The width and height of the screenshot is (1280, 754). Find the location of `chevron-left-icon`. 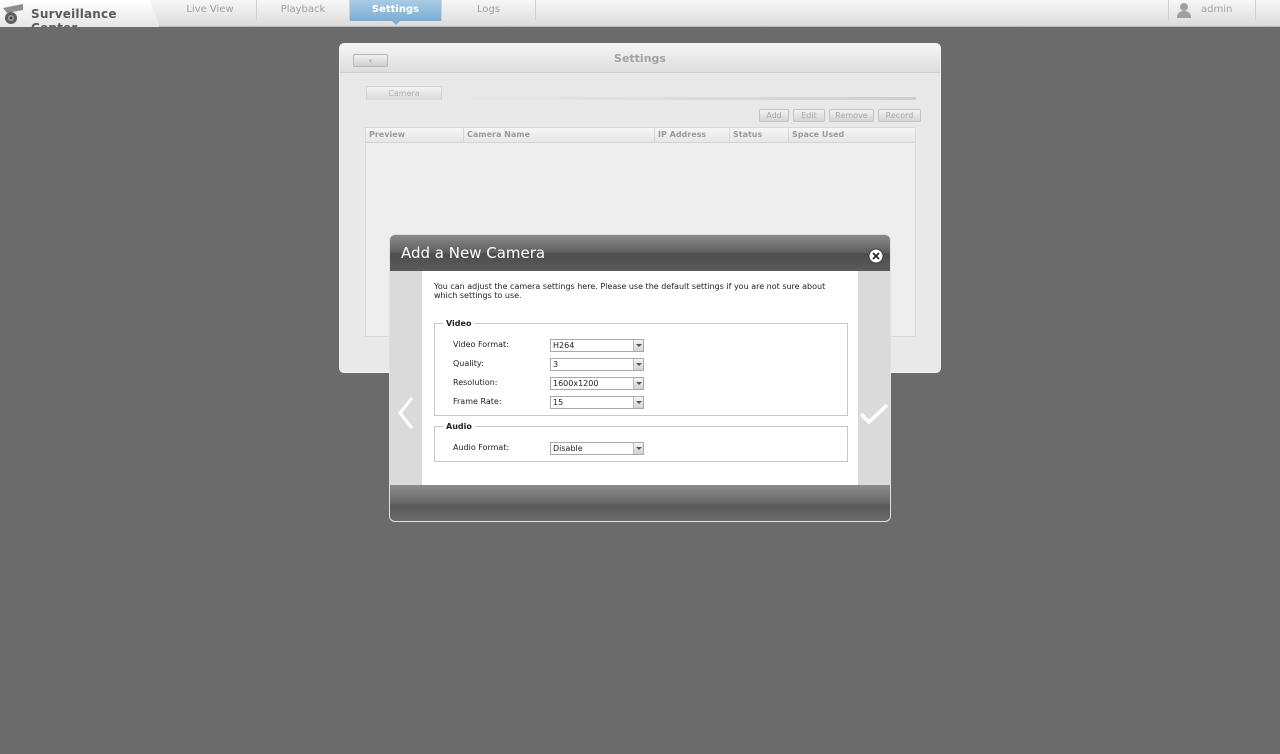

chevron-left-icon is located at coordinates (406, 413).